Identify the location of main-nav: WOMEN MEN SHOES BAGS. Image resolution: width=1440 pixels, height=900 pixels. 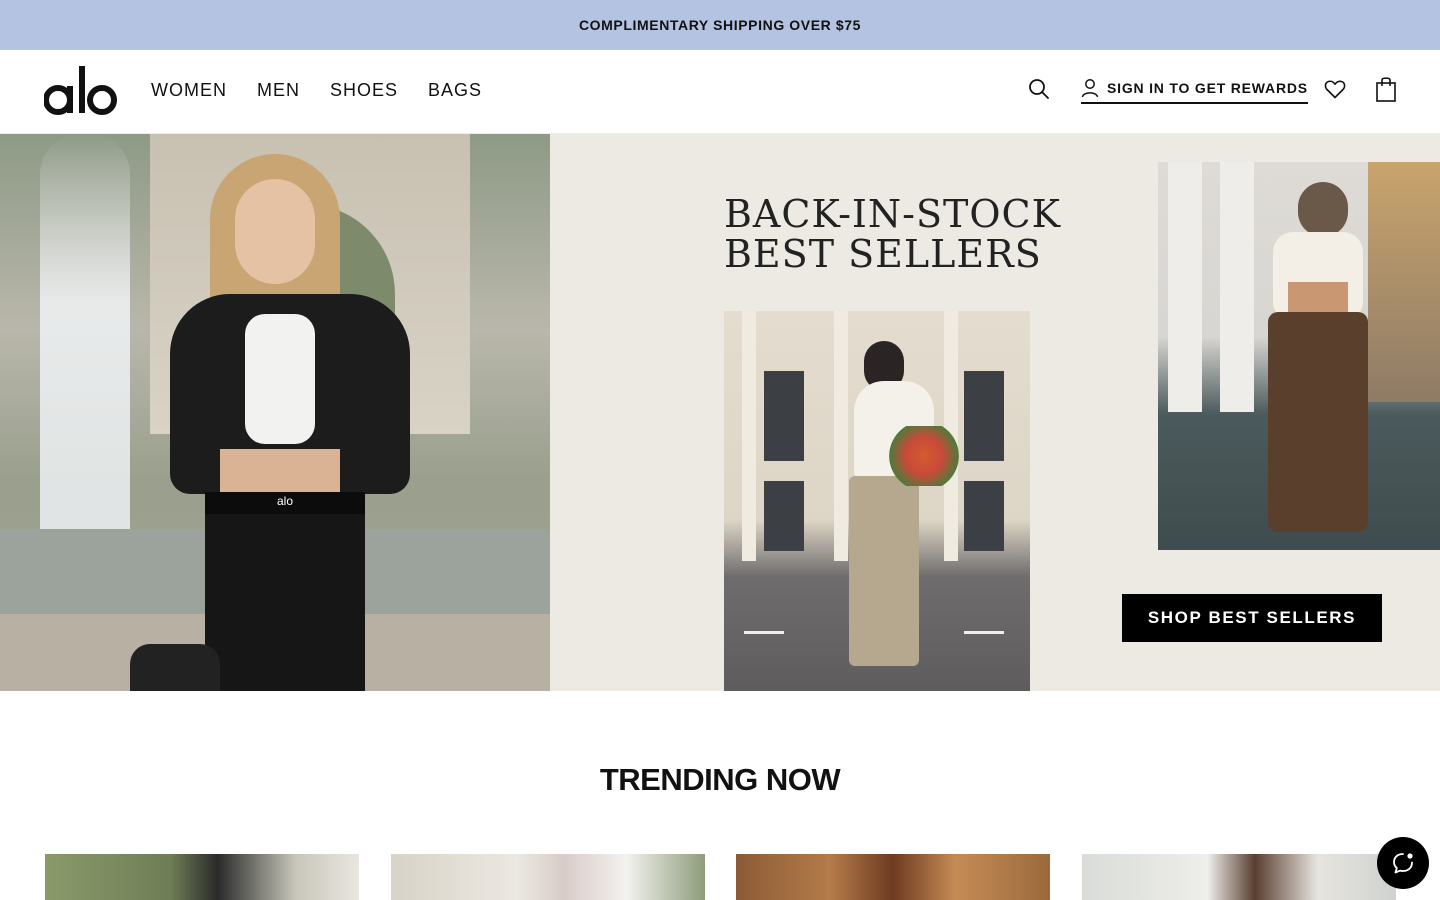
(316, 90).